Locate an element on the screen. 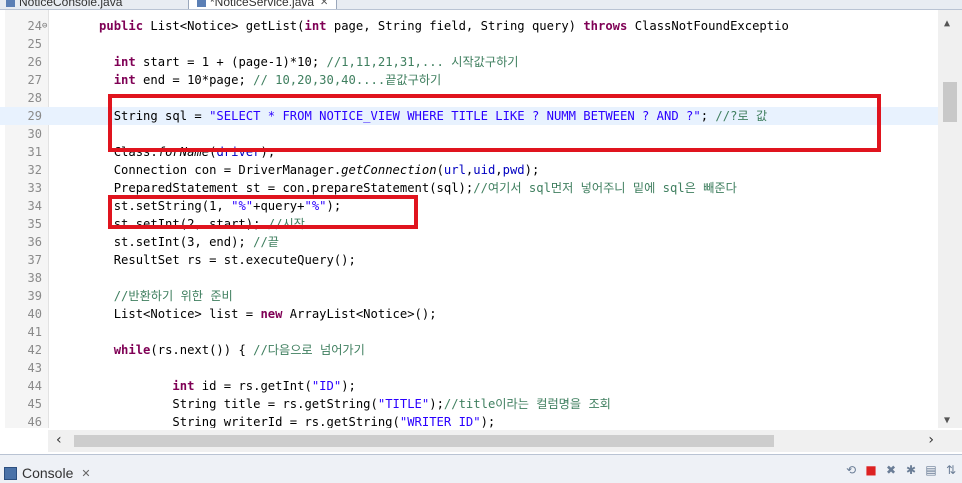  highlight-box-sql is located at coordinates (494, 123).